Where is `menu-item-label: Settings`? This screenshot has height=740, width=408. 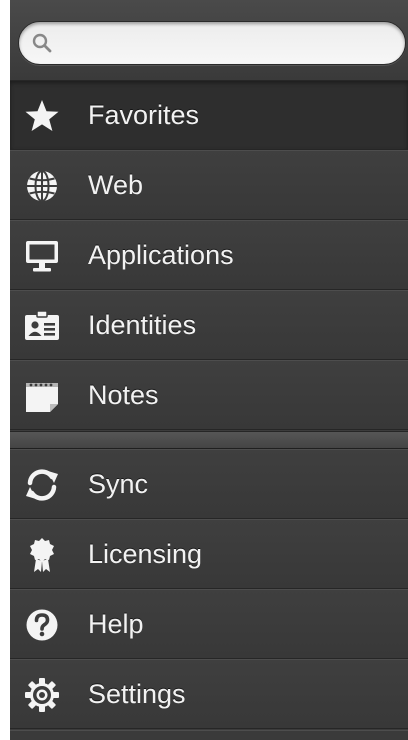 menu-item-label: Settings is located at coordinates (137, 694).